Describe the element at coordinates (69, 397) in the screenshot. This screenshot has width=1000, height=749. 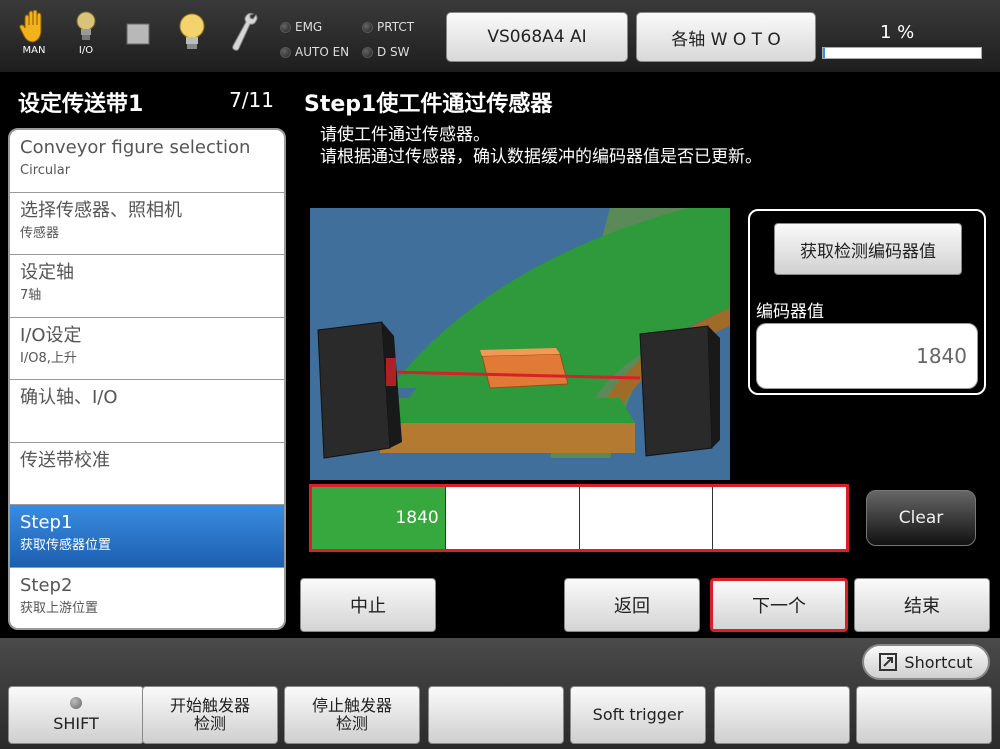
I see `step-title: 确认轴、I/O` at that location.